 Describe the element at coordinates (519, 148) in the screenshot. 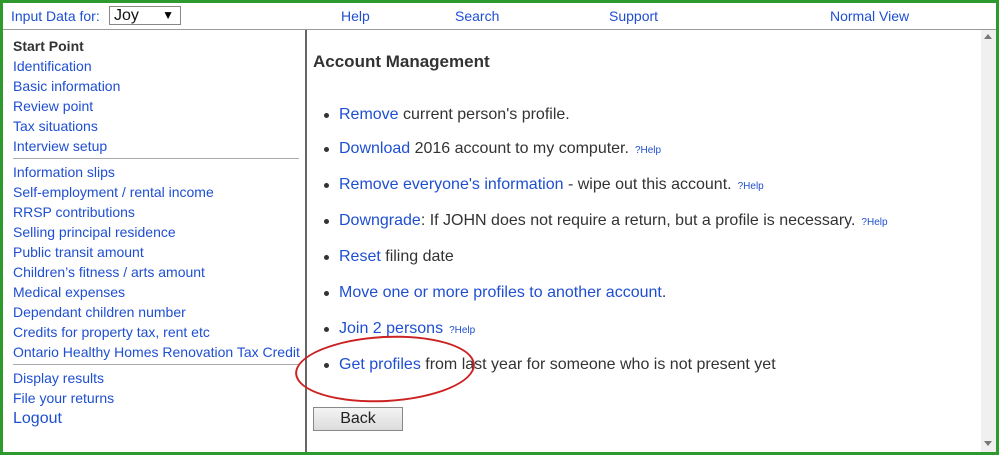

I see `item-text: 2016 account to my computer.` at that location.